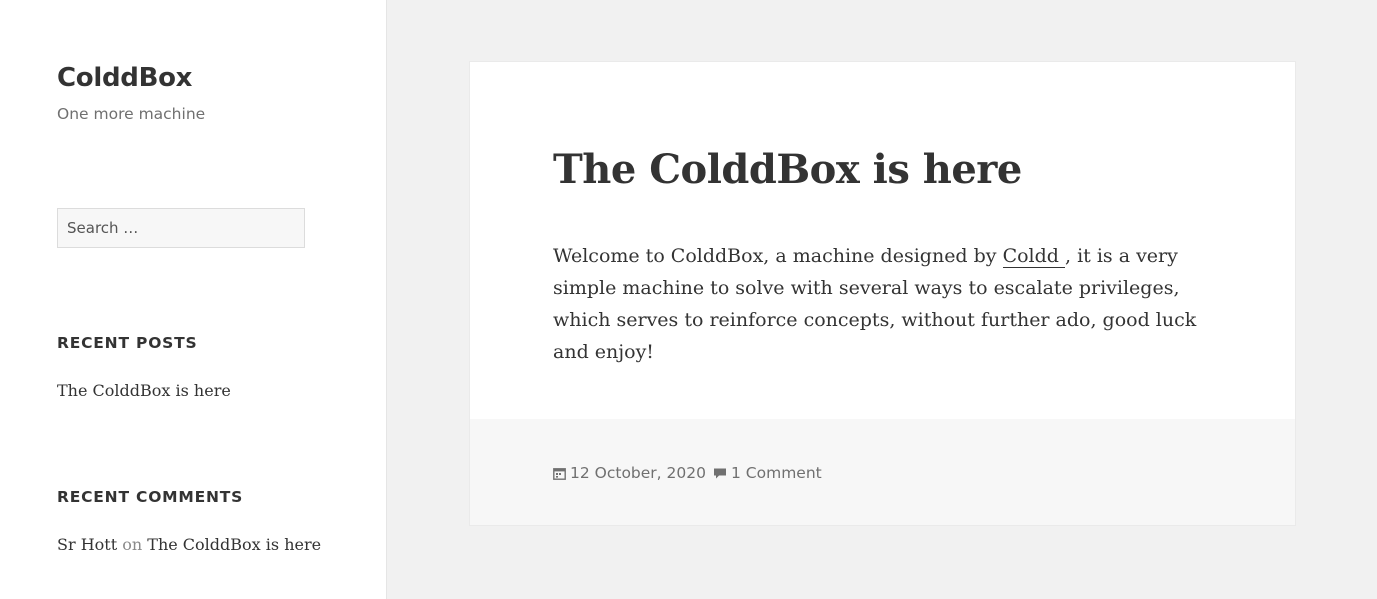 This screenshot has width=1377, height=599. Describe the element at coordinates (144, 391) in the screenshot. I see `recent-post-link: The ColddBox is here` at that location.